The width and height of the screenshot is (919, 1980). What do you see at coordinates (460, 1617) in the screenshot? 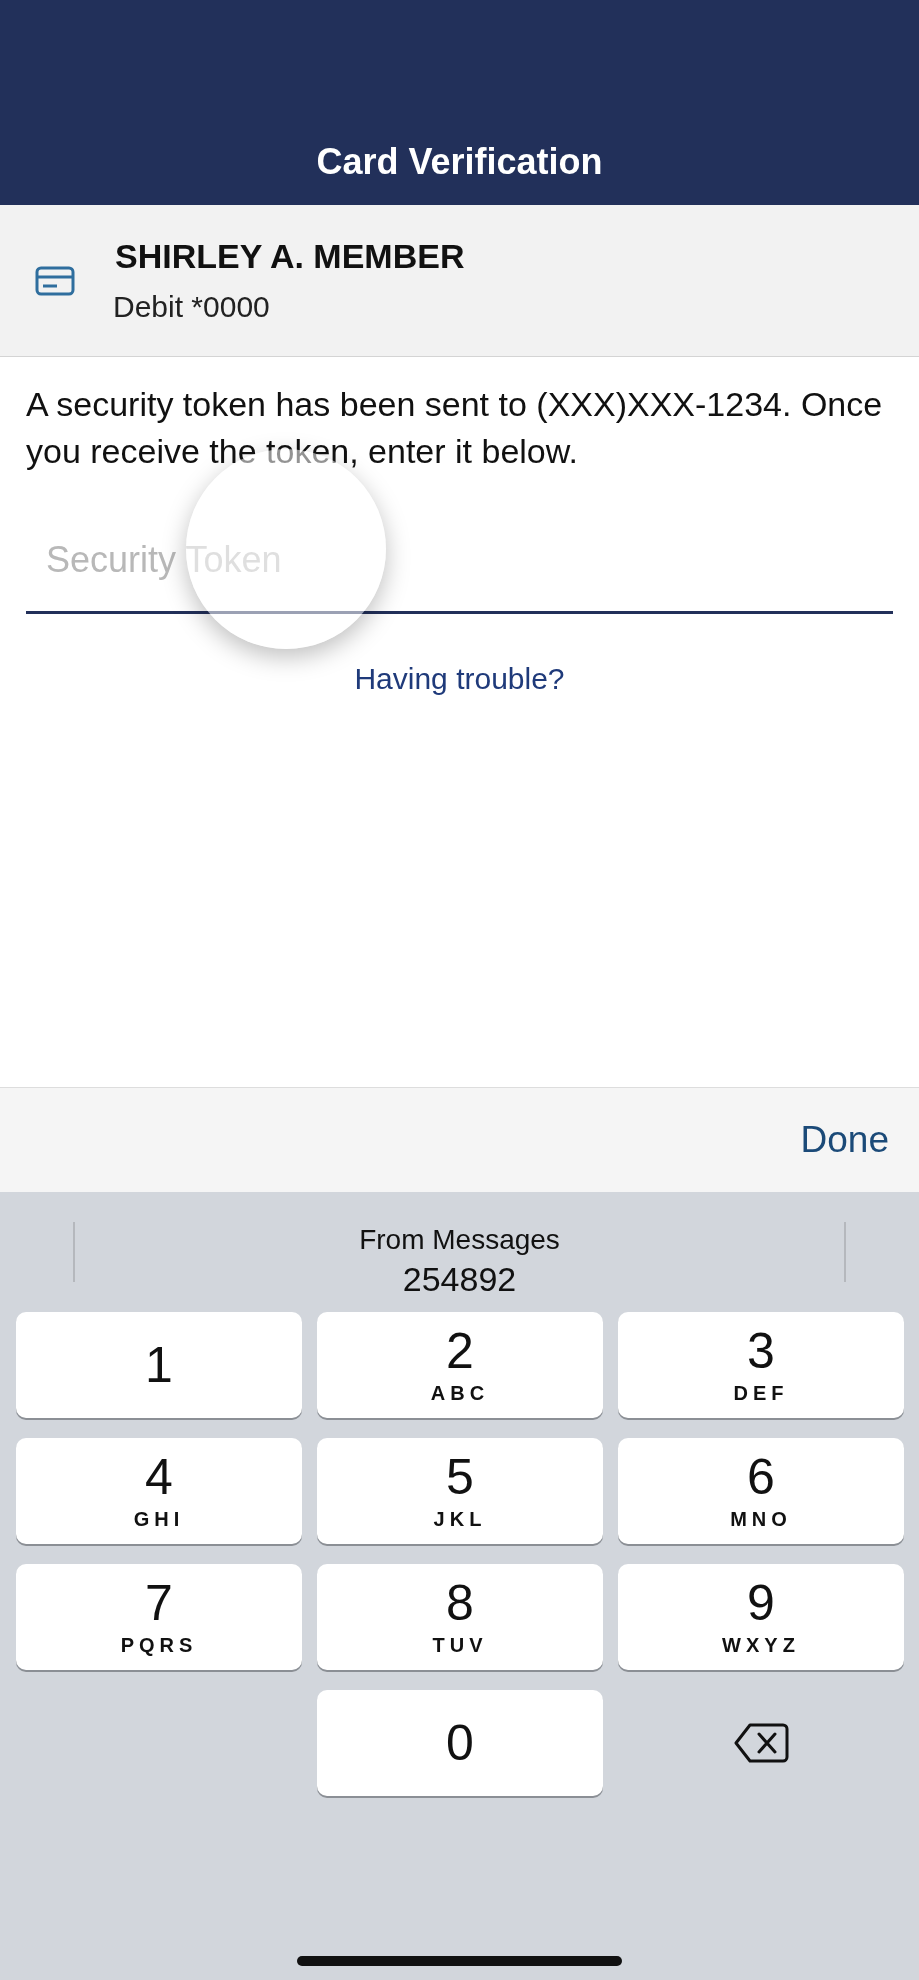
I see `number-key: 8 TUV` at bounding box center [460, 1617].